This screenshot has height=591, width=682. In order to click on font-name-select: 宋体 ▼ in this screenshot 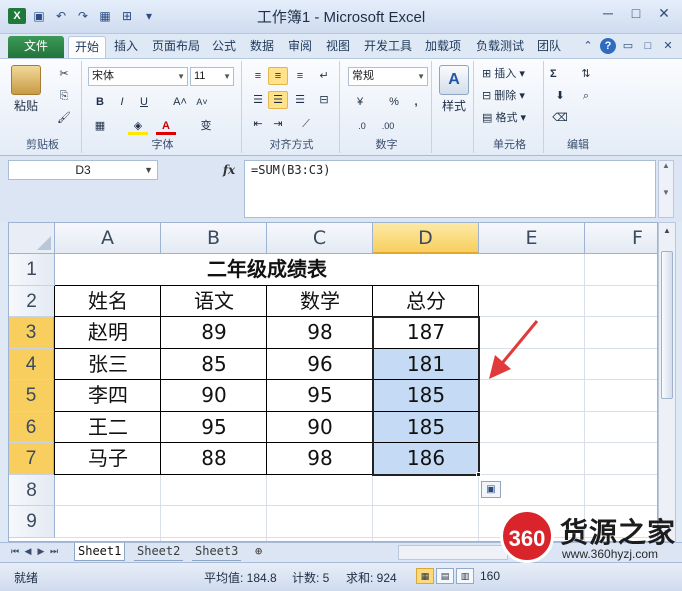, I will do `click(138, 76)`.